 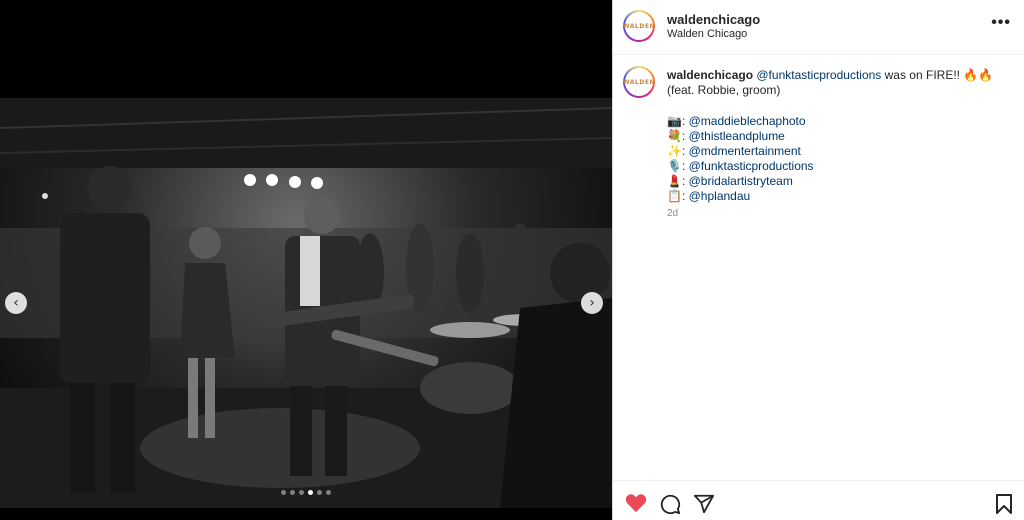 What do you see at coordinates (674, 181) in the screenshot?
I see `credit-emoji-icon: 💄` at bounding box center [674, 181].